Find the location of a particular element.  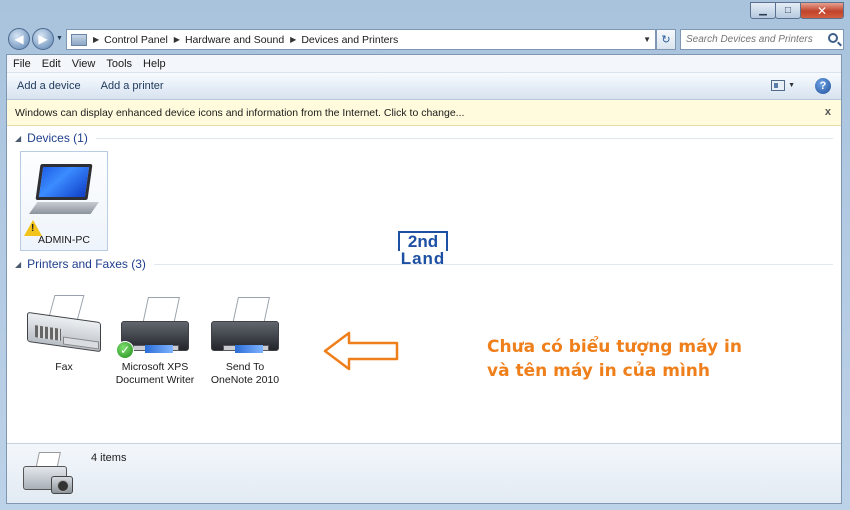

item-count: 4 items is located at coordinates (109, 458).